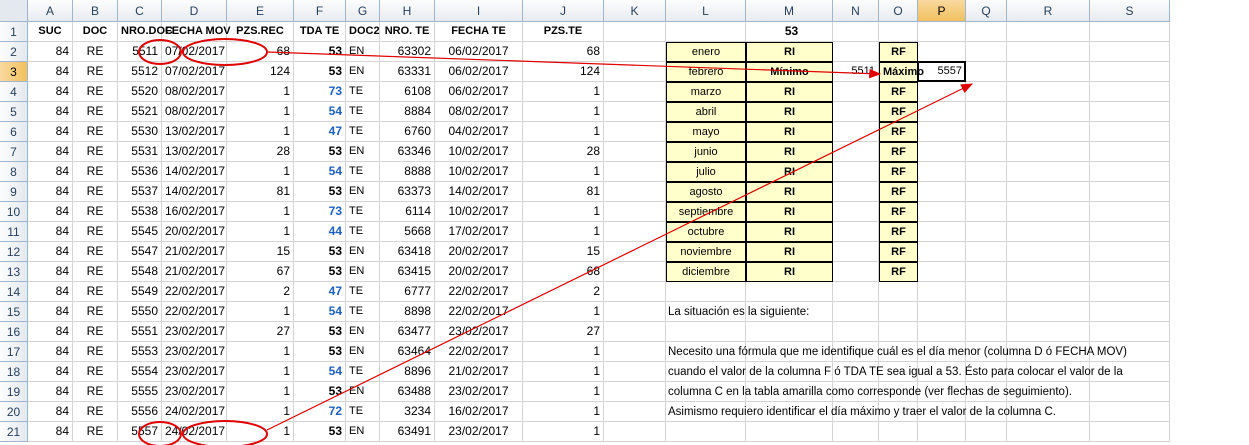  I want to click on row-header-8: 8, so click(14, 172).